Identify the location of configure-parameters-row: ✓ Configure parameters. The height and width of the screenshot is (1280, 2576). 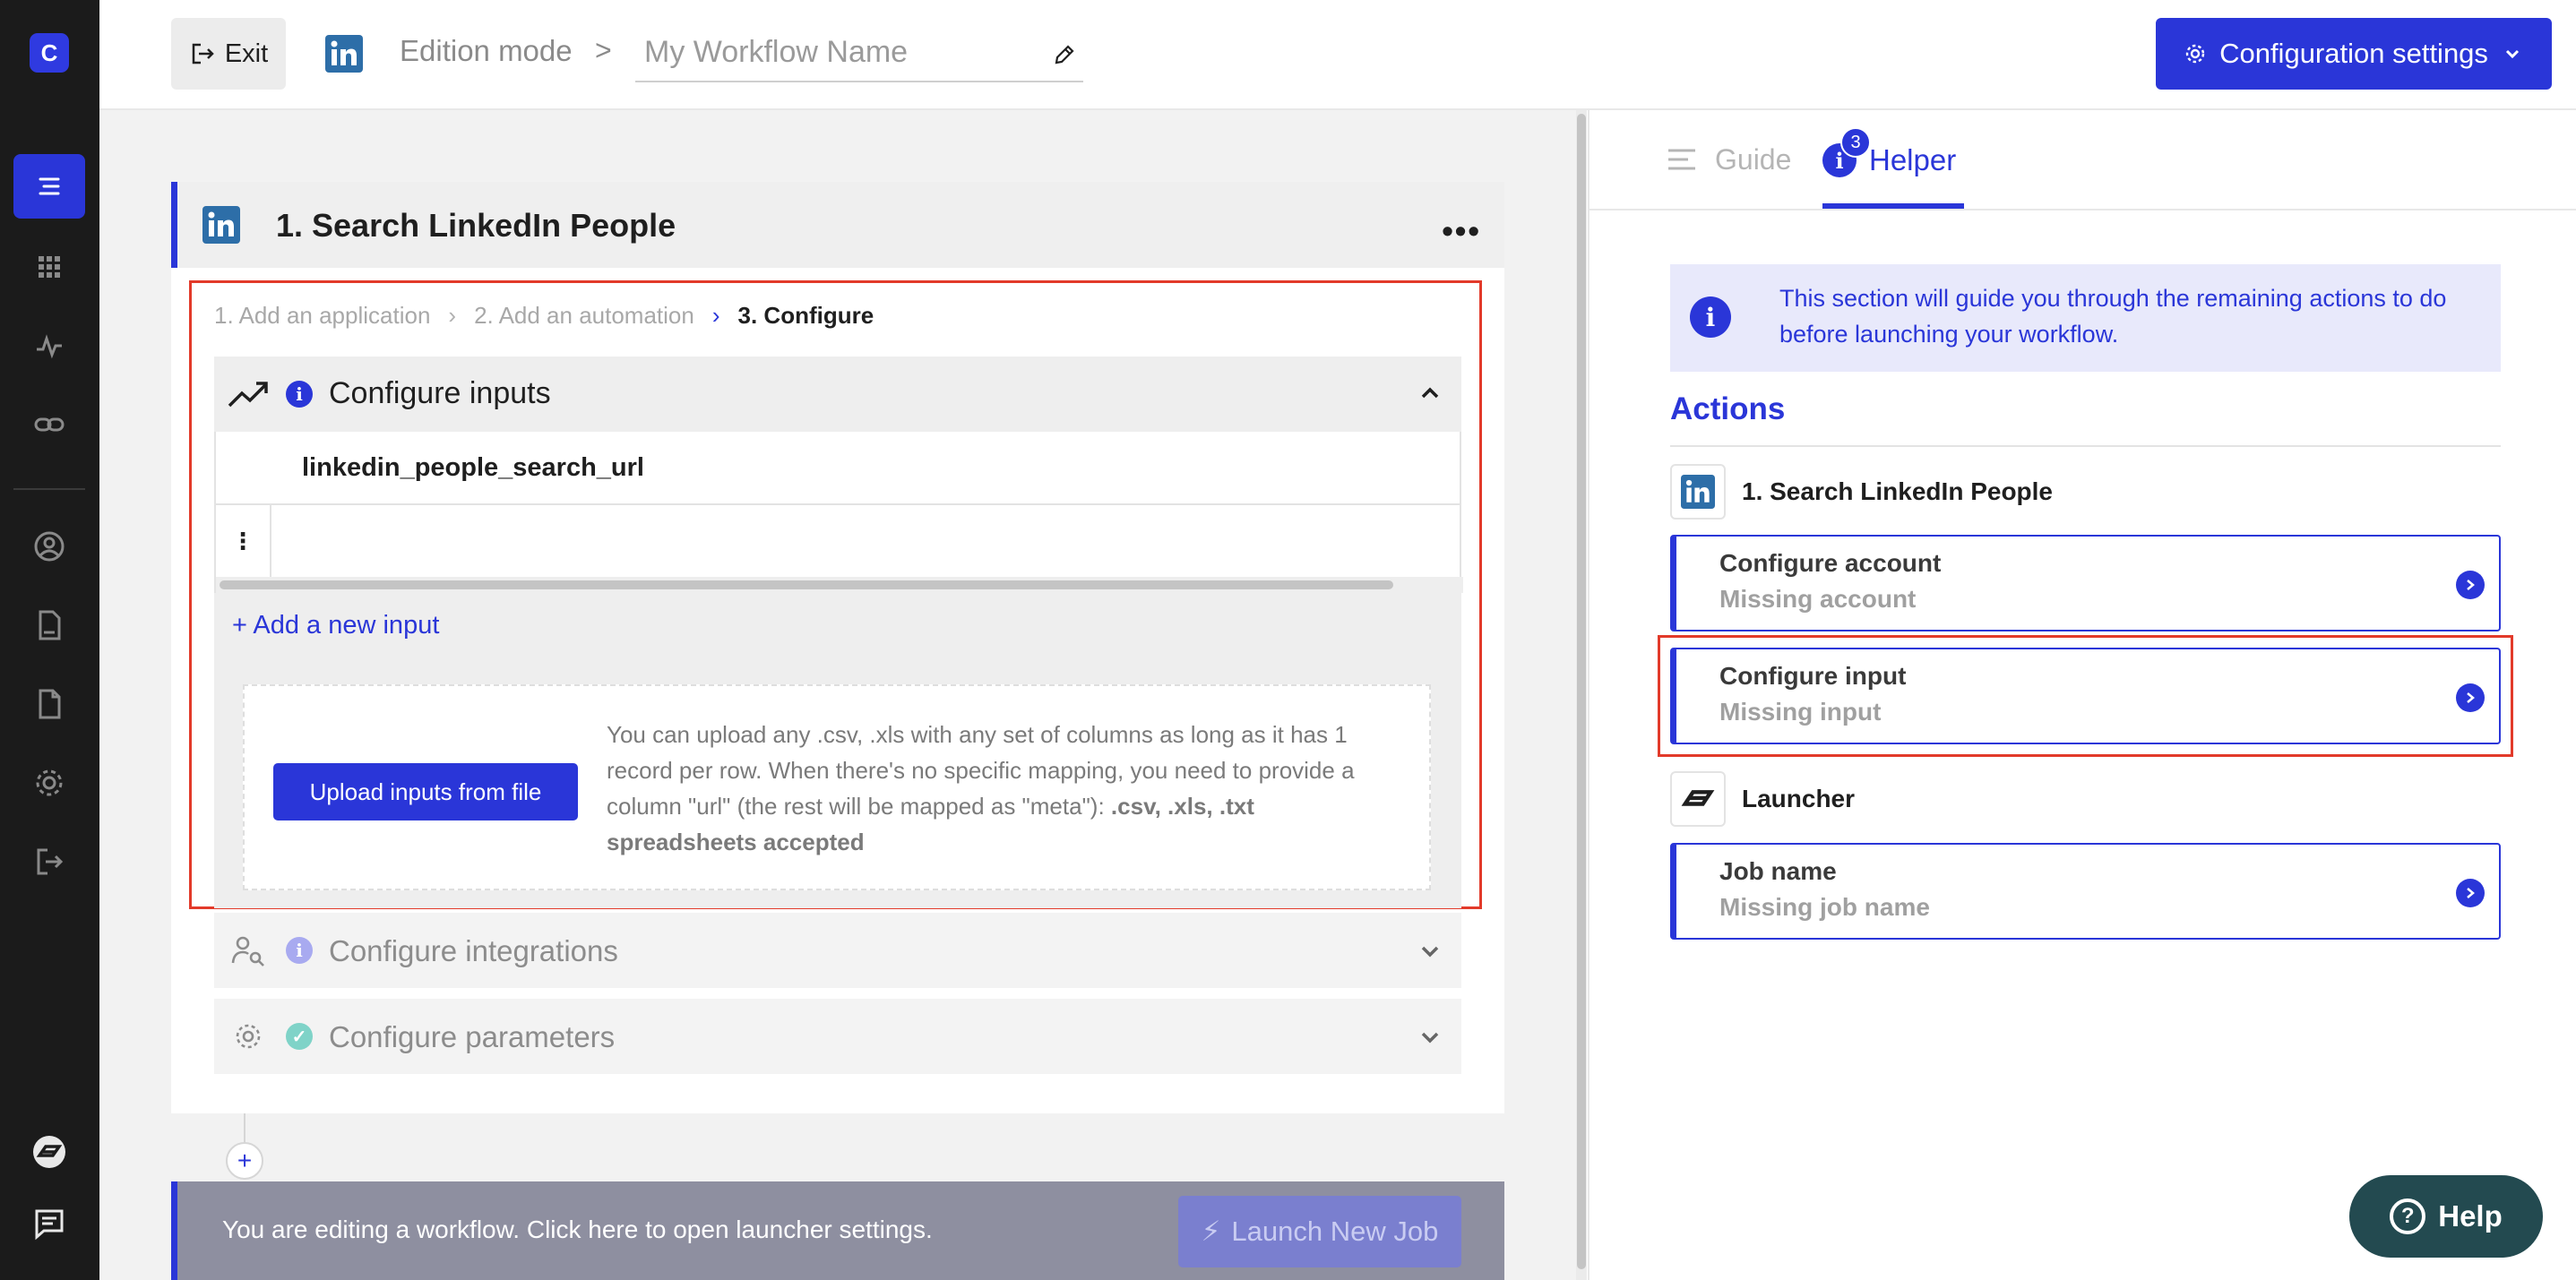
(837, 1036).